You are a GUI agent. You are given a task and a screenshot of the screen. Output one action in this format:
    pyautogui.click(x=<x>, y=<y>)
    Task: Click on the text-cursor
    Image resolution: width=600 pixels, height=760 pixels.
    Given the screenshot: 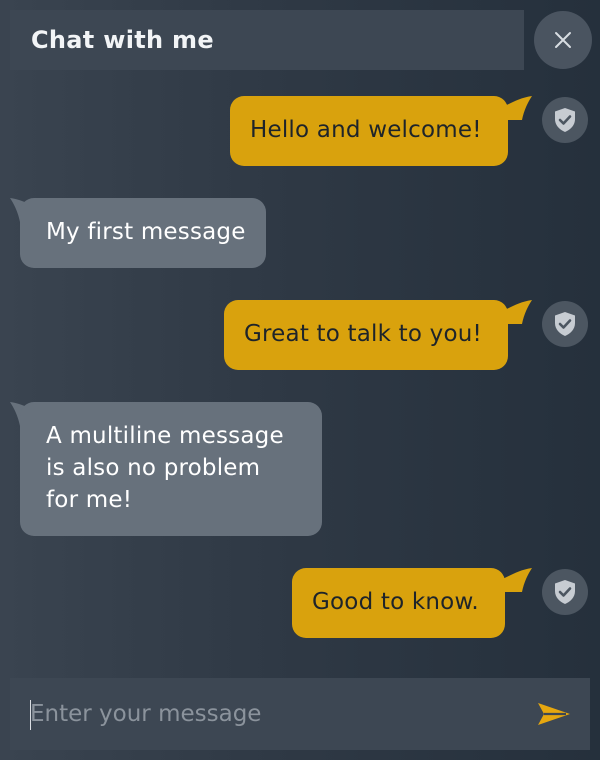 What is the action you would take?
    pyautogui.click(x=30, y=715)
    